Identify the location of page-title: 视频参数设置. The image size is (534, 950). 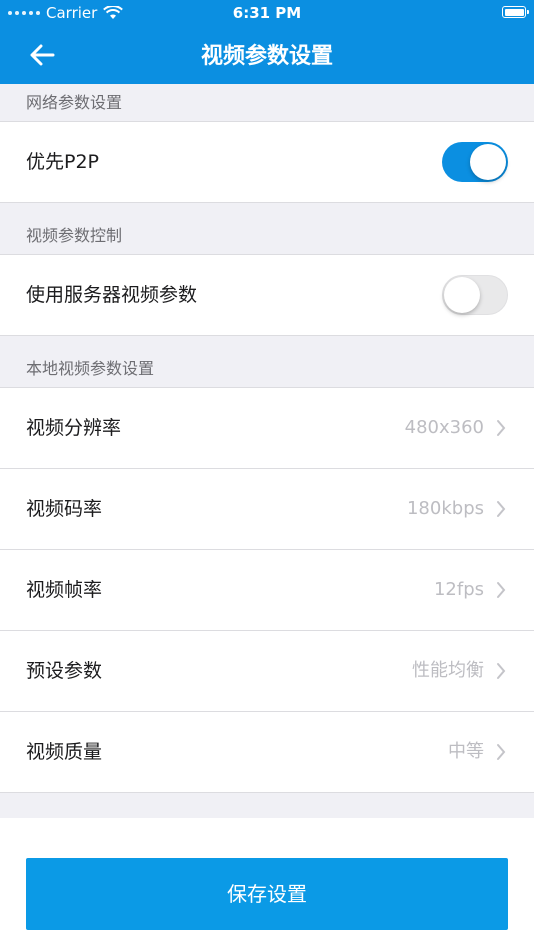
(266, 56).